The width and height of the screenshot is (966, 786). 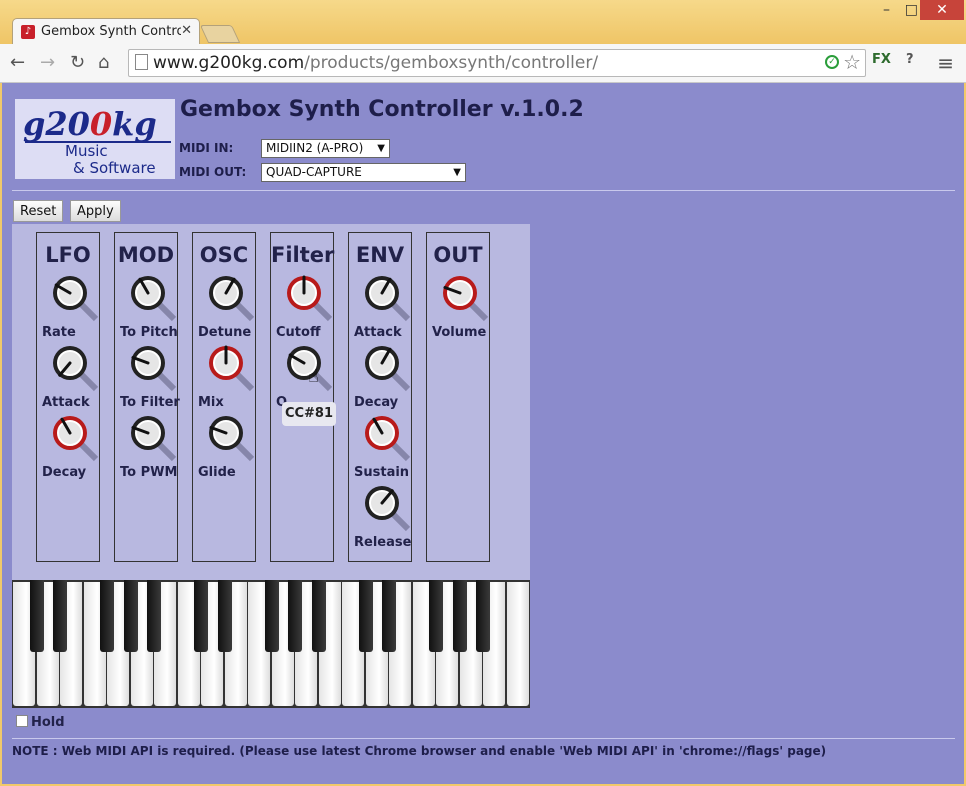 What do you see at coordinates (217, 472) in the screenshot?
I see `knob-label: Glide` at bounding box center [217, 472].